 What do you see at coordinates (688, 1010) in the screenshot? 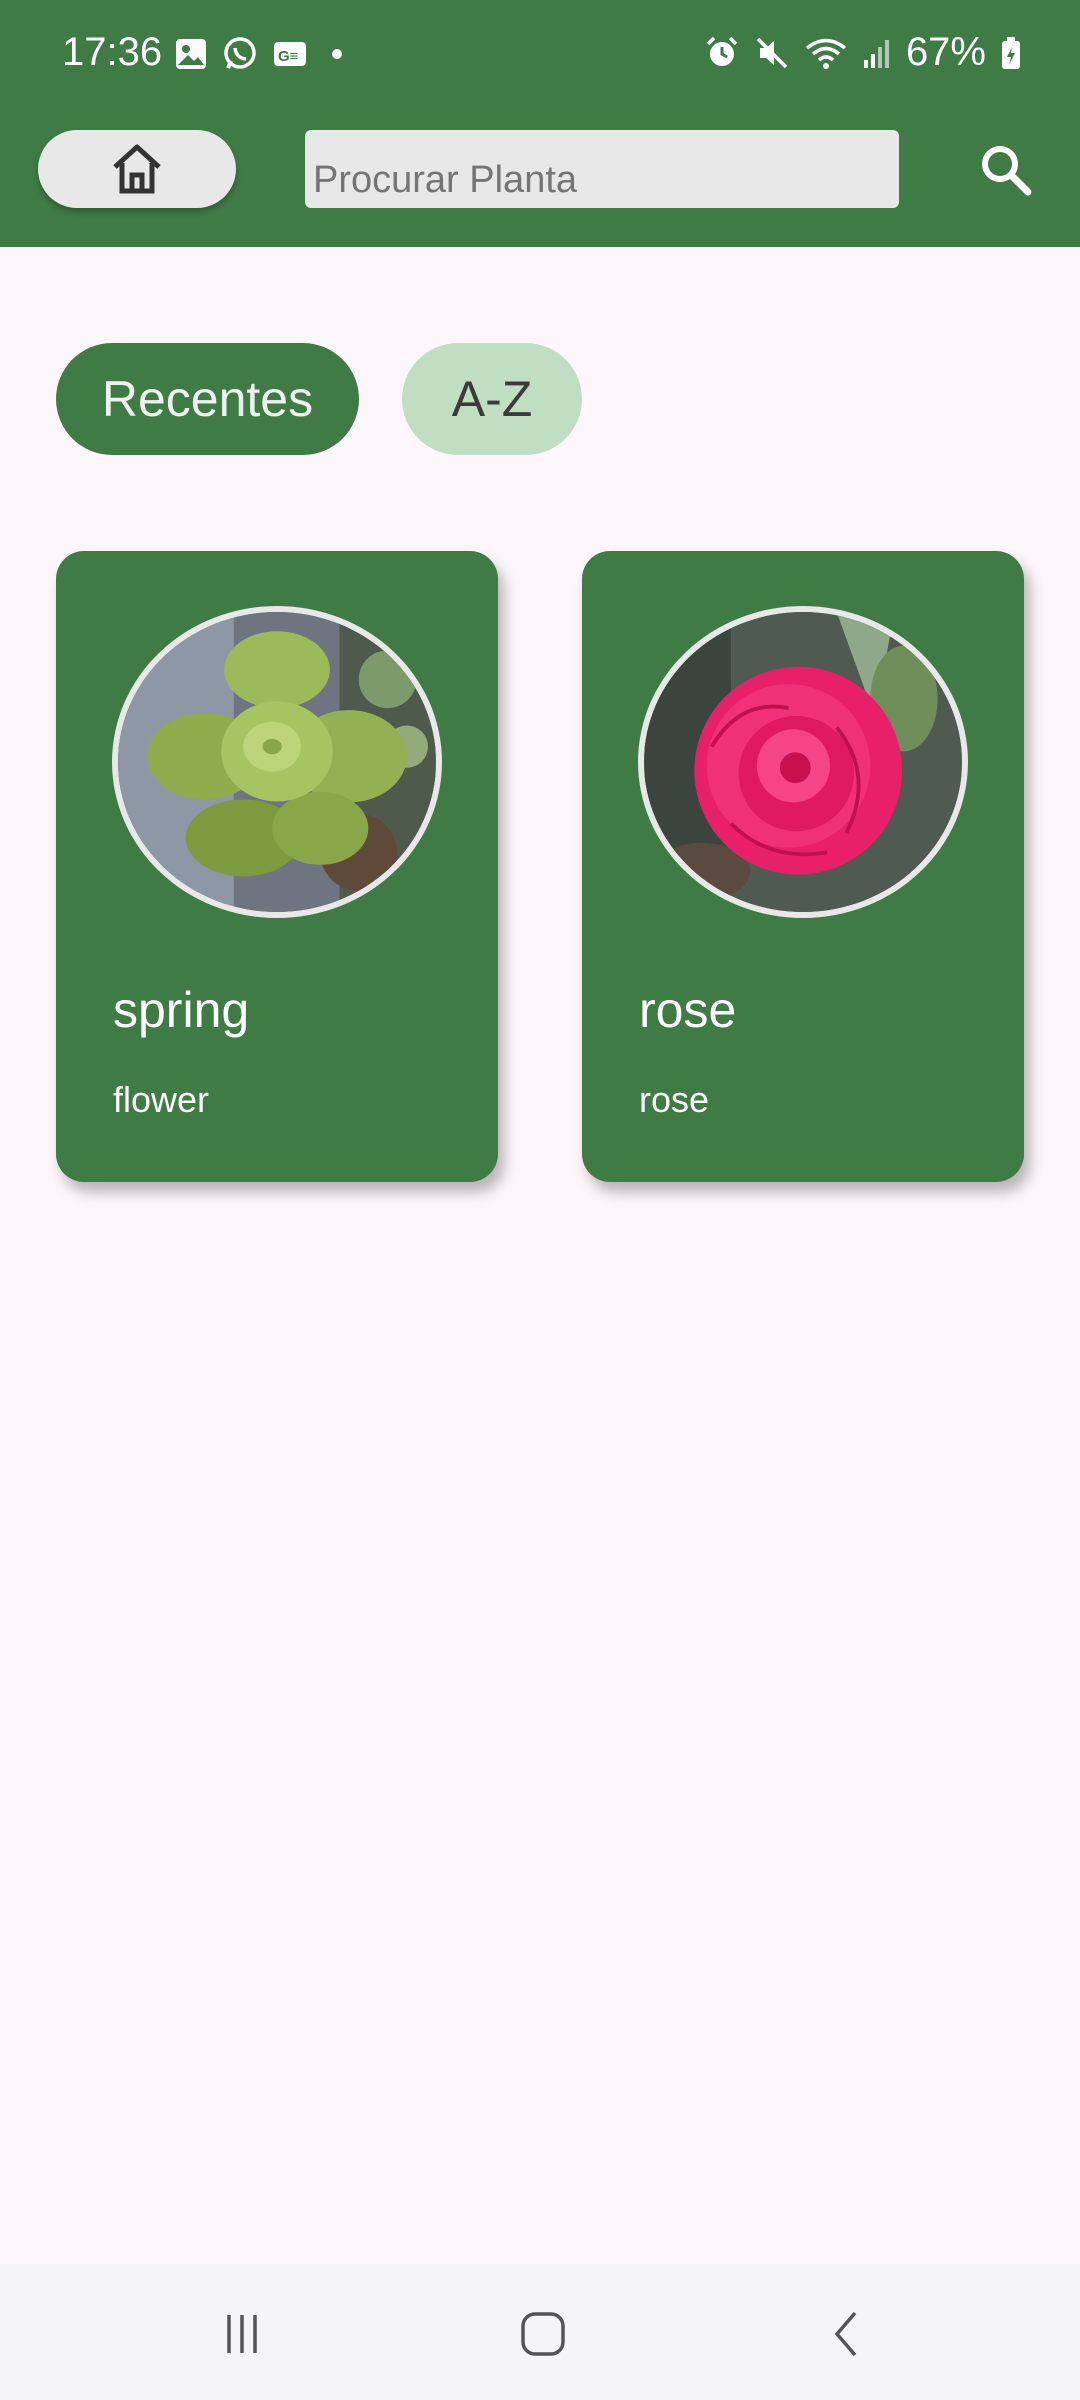
I see `plant-name: rose` at bounding box center [688, 1010].